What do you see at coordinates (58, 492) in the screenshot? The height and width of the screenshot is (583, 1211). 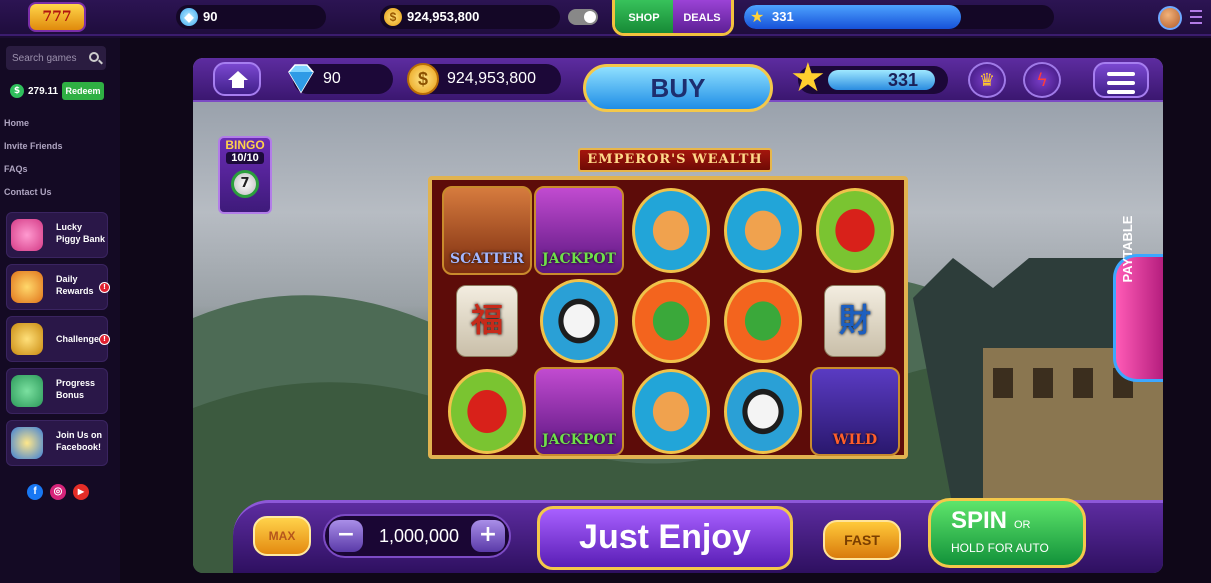 I see `instagram-icon: ◎` at bounding box center [58, 492].